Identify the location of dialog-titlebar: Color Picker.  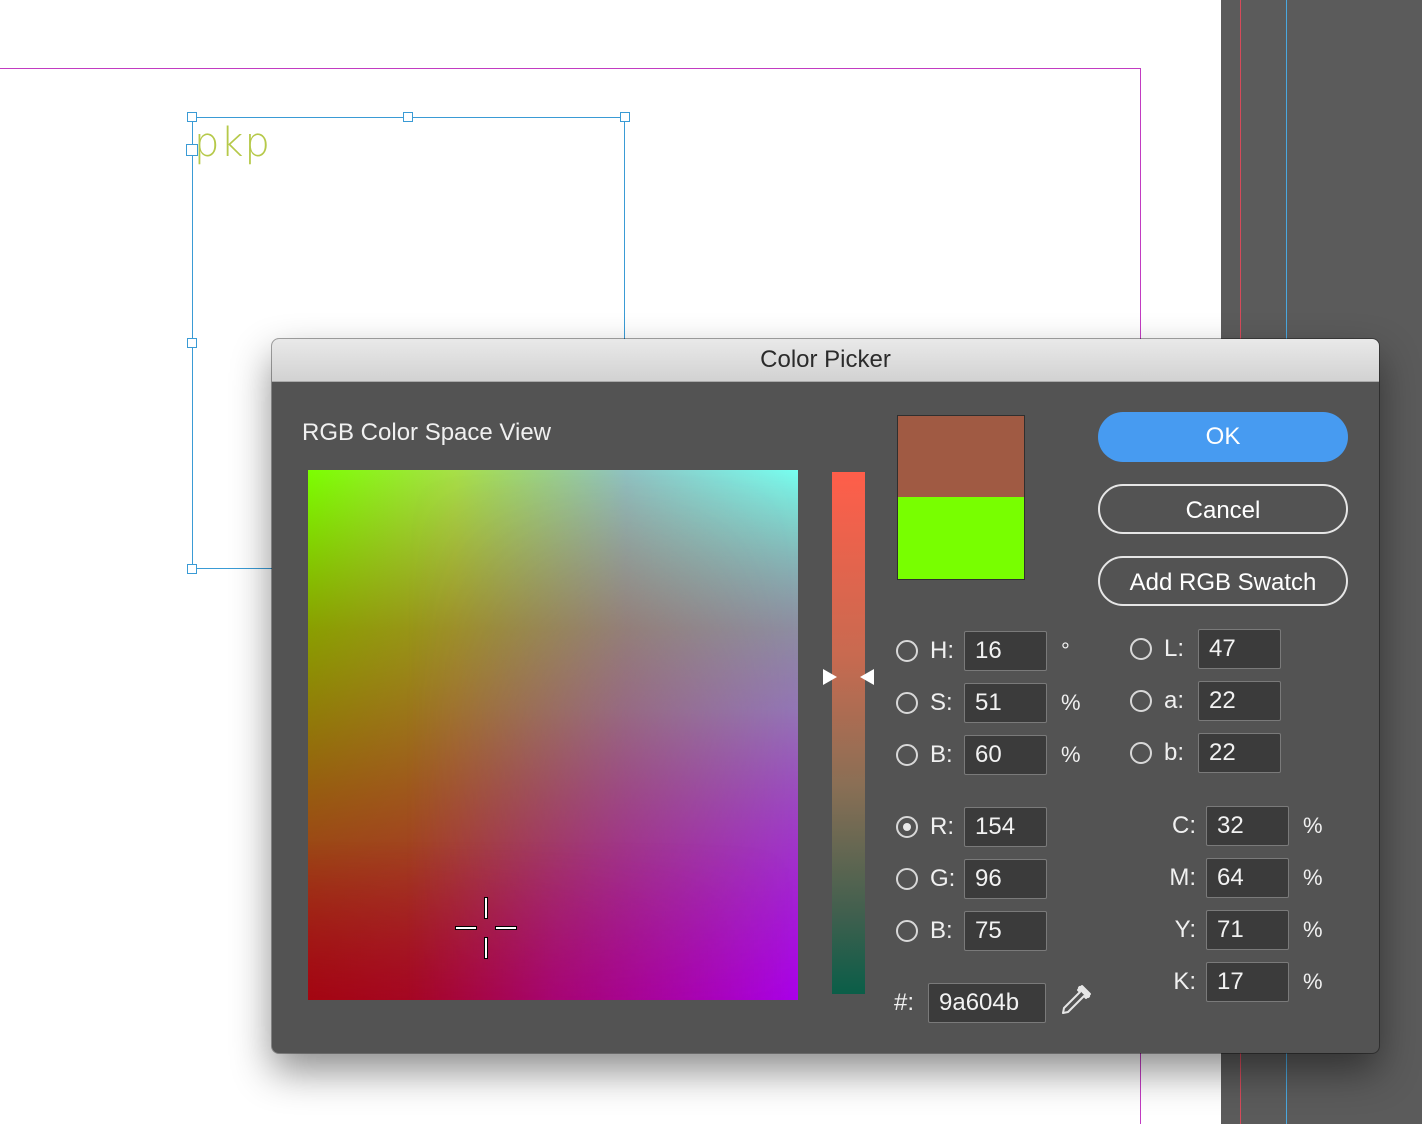
(825, 360).